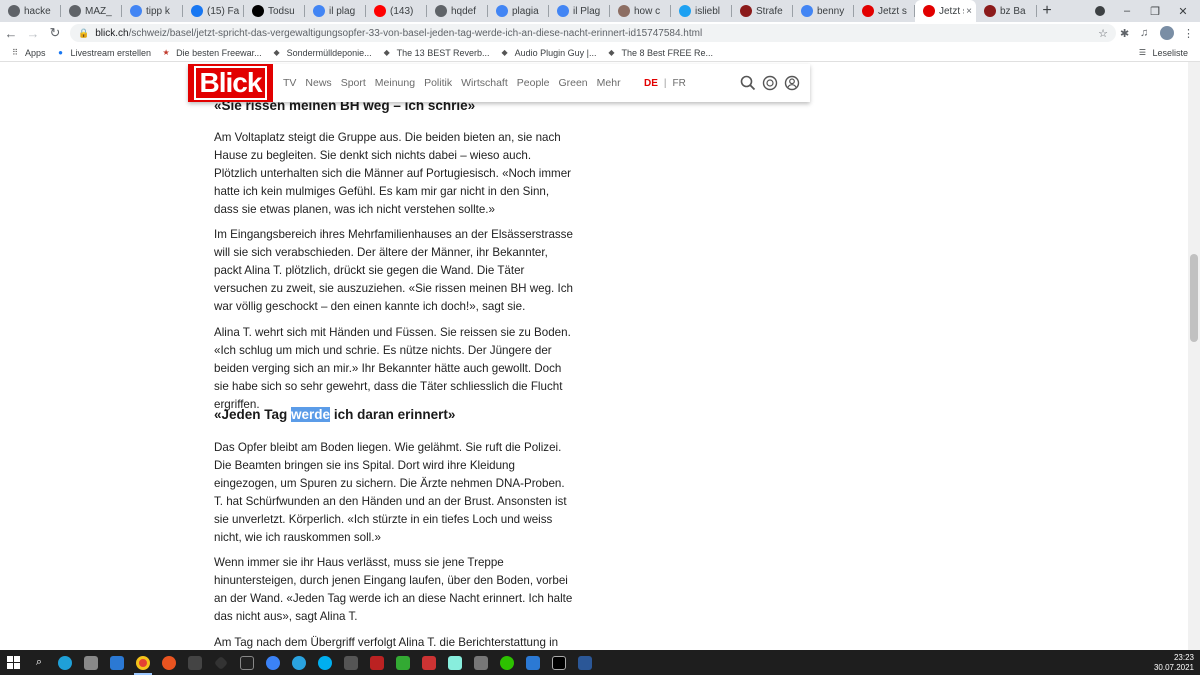  I want to click on search-icon: ⌕, so click(39, 662).